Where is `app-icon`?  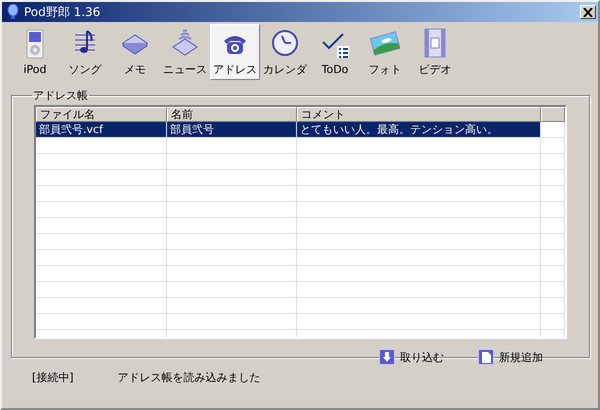
app-icon is located at coordinates (13, 12).